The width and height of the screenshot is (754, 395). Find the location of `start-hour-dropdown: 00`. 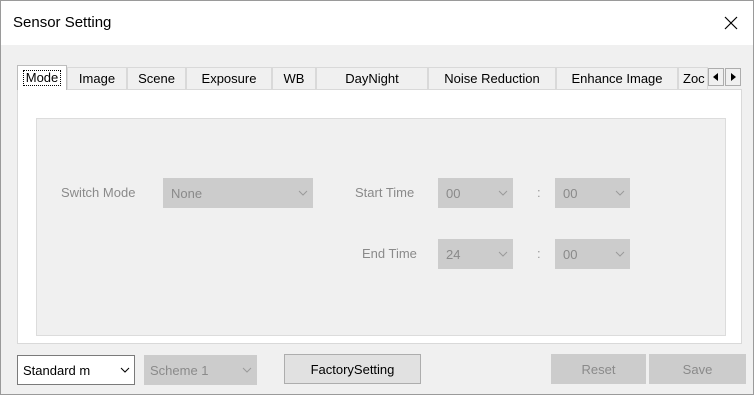

start-hour-dropdown: 00 is located at coordinates (475, 193).